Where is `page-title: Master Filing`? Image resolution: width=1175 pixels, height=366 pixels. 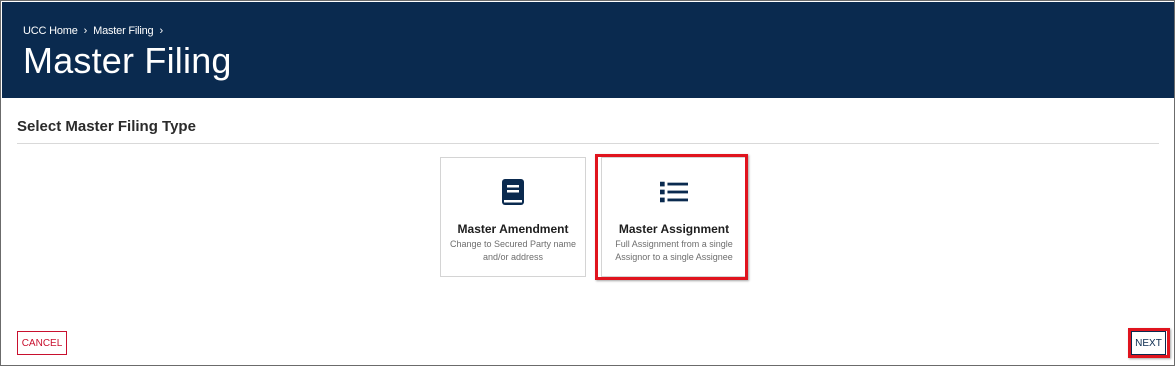
page-title: Master Filing is located at coordinates (127, 60).